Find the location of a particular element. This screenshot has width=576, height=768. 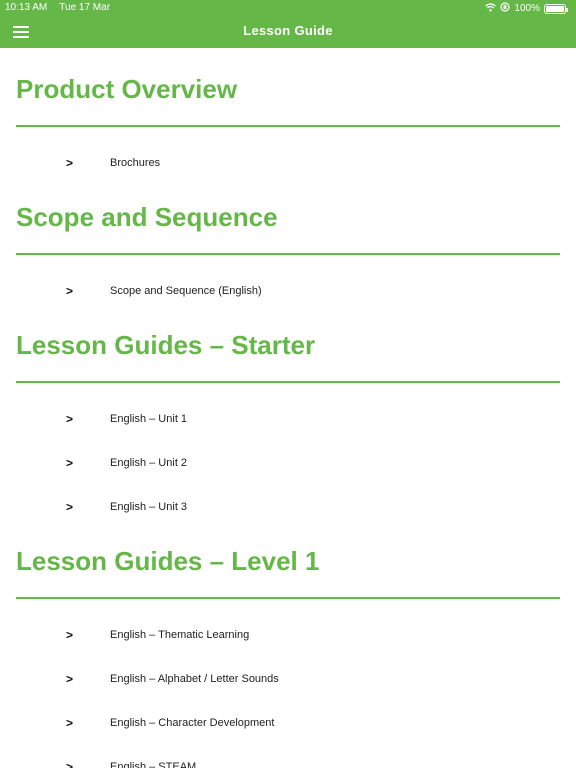

section-title: Scope and Sequence is located at coordinates (147, 217).